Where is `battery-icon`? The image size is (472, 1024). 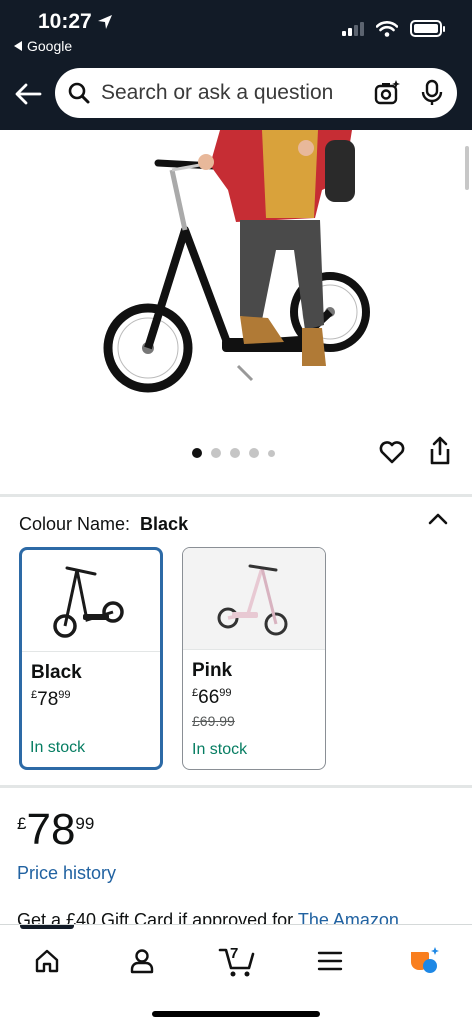
battery-icon is located at coordinates (427, 28).